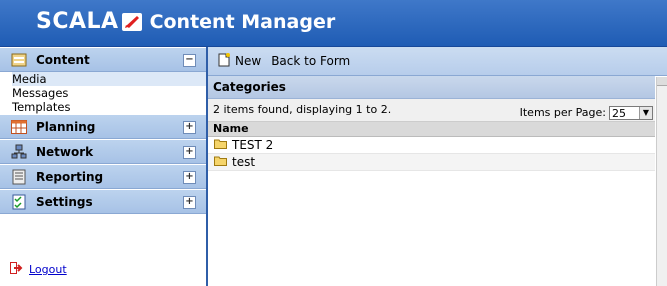  I want to click on table-row: test, so click(431, 162).